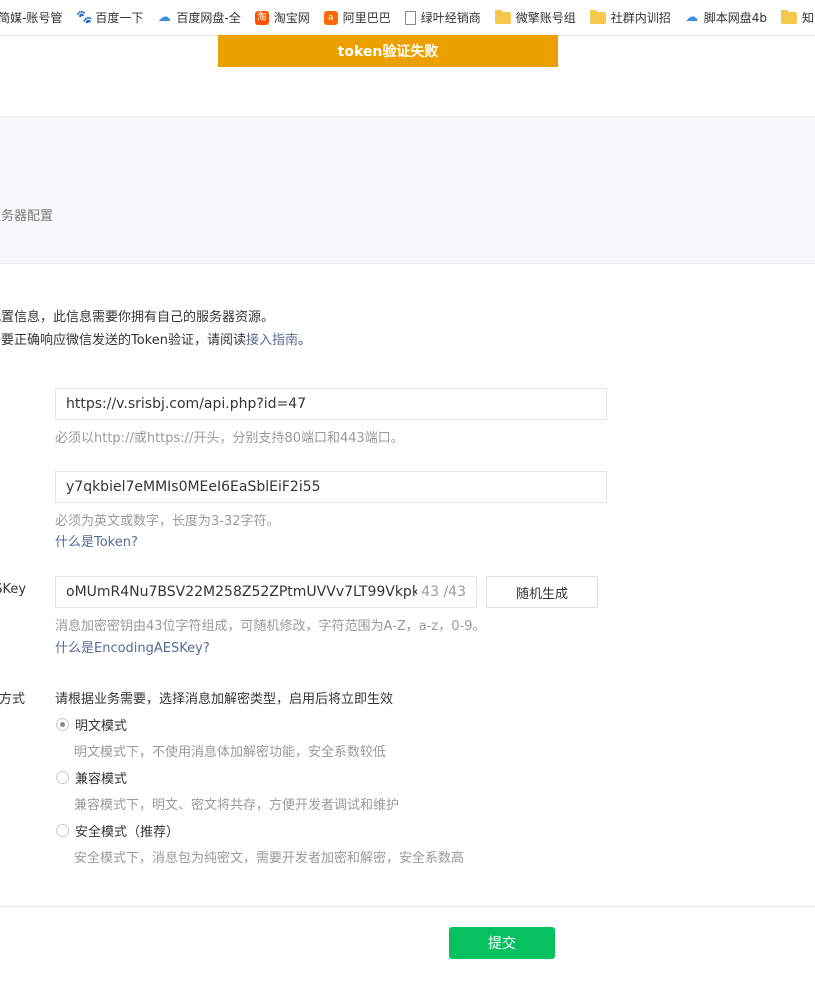  Describe the element at coordinates (13, 589) in the screenshot. I see `aes-key-label: ESKey` at that location.